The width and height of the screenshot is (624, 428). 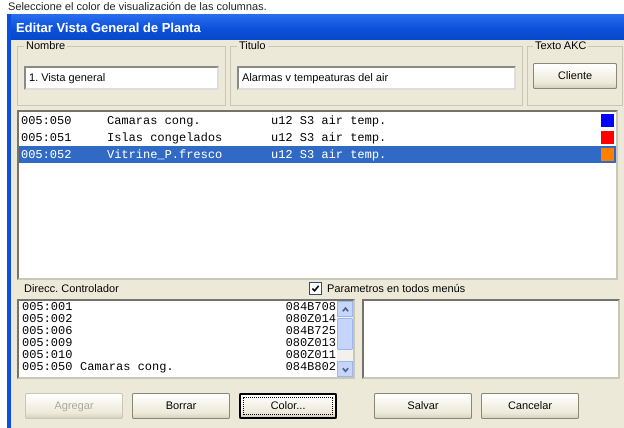 I want to click on checkbox-label: Parametros en todos menús, so click(x=396, y=288).